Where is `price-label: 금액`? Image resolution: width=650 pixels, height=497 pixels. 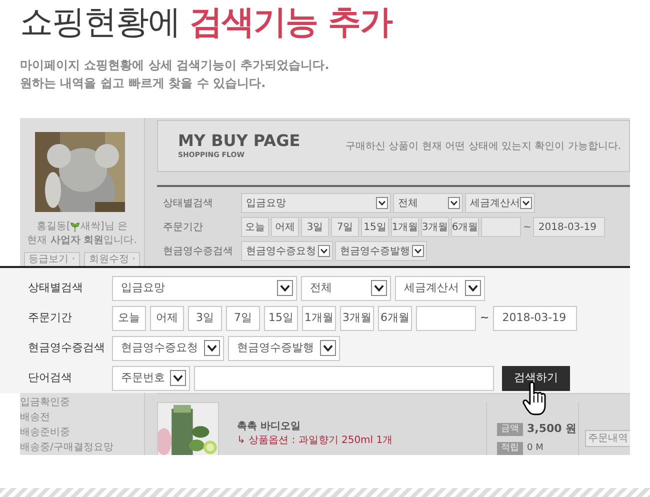
price-label: 금액 is located at coordinates (510, 429).